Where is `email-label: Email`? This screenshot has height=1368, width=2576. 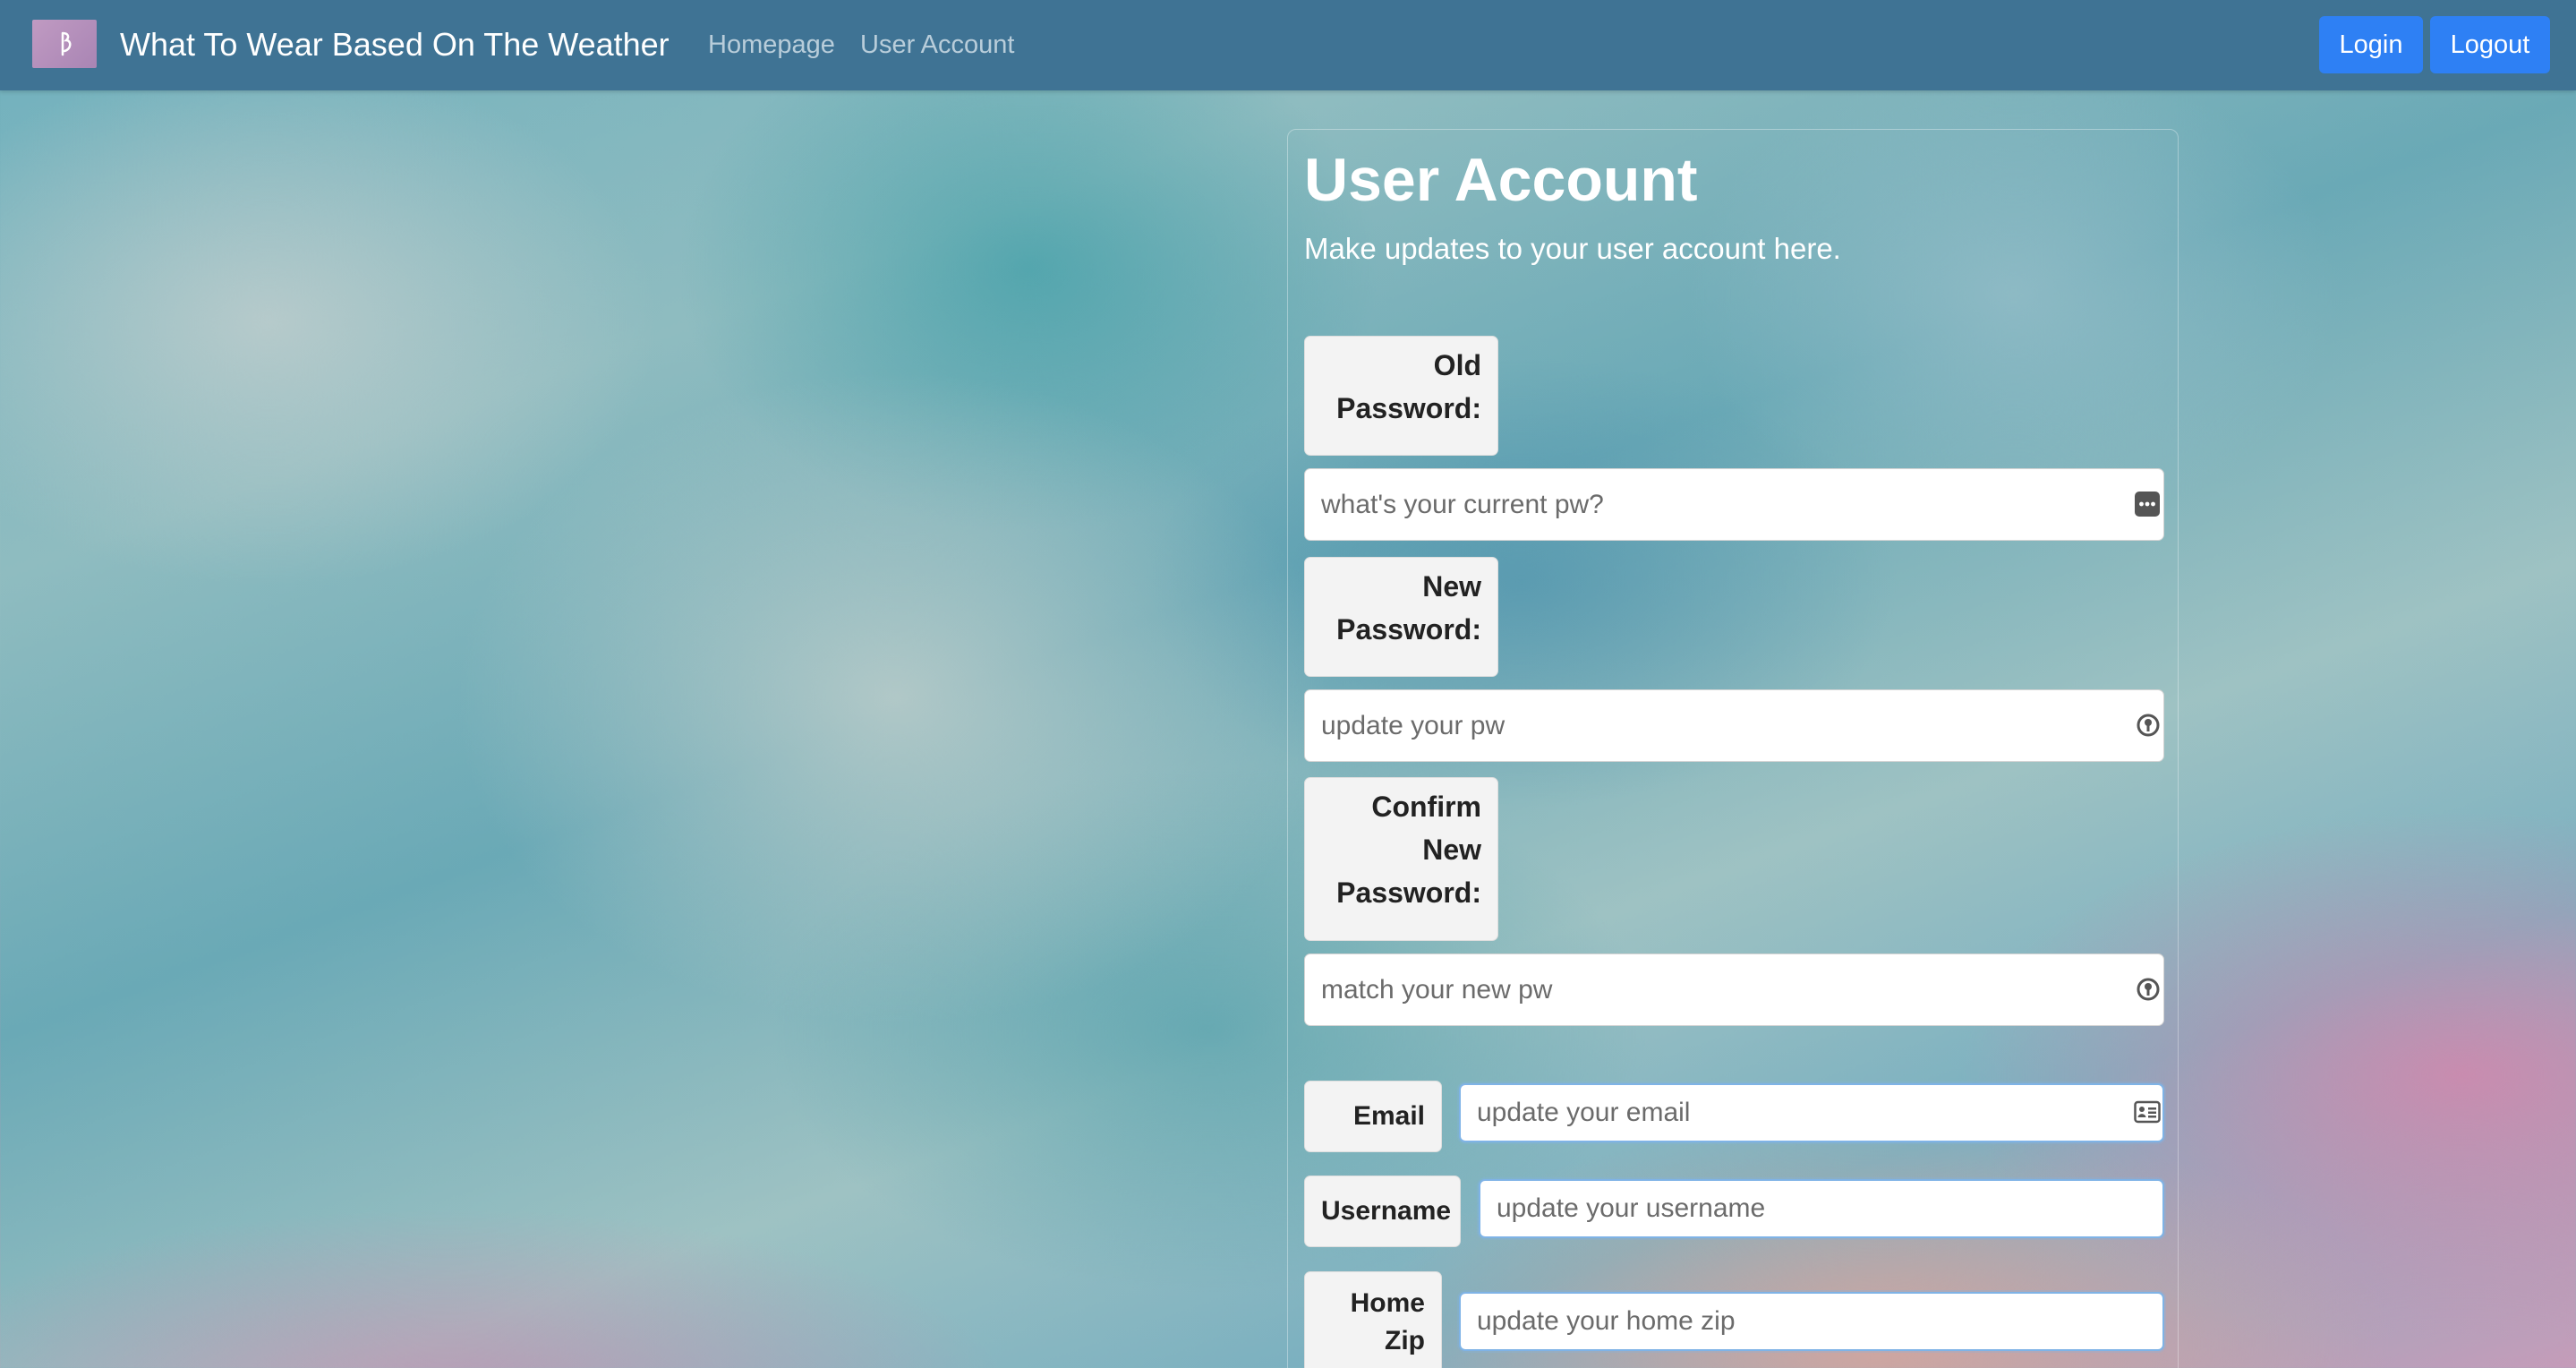 email-label: Email is located at coordinates (1373, 1116).